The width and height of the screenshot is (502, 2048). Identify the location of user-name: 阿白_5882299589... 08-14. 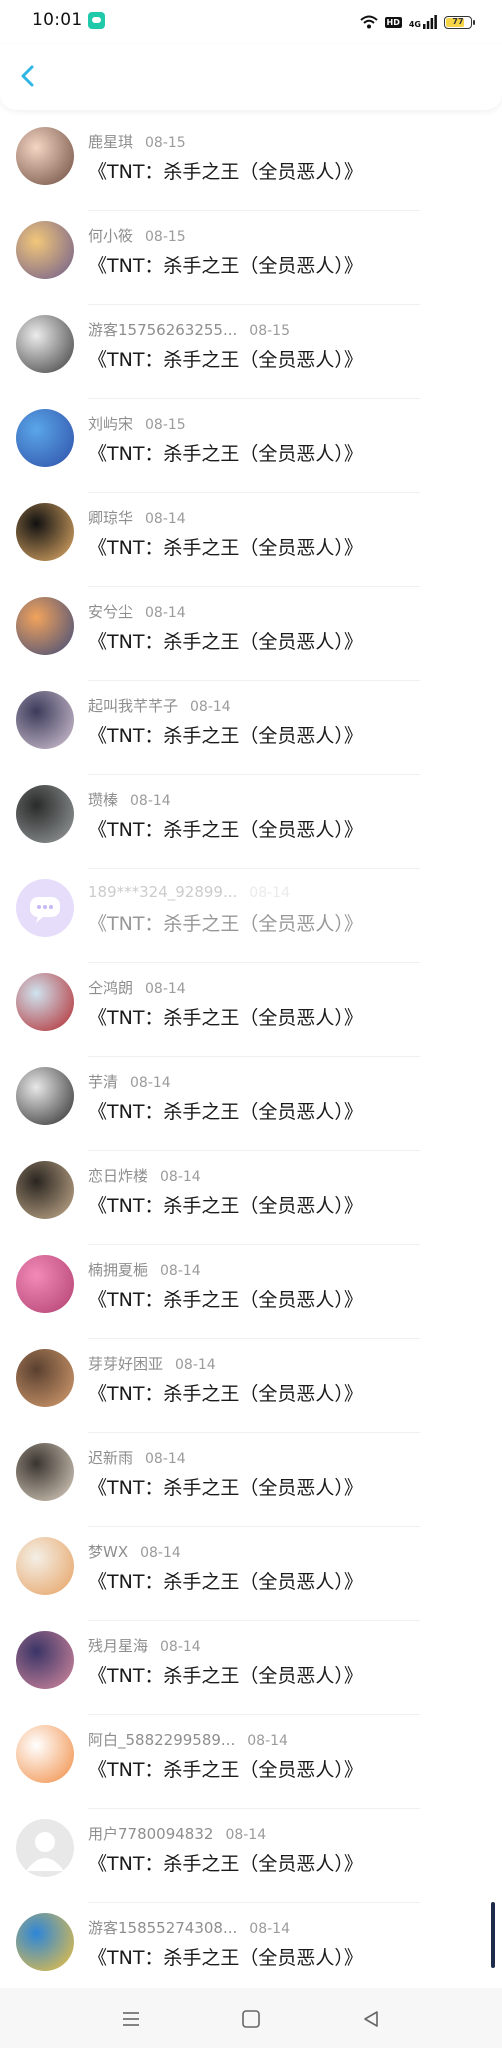
(188, 1739).